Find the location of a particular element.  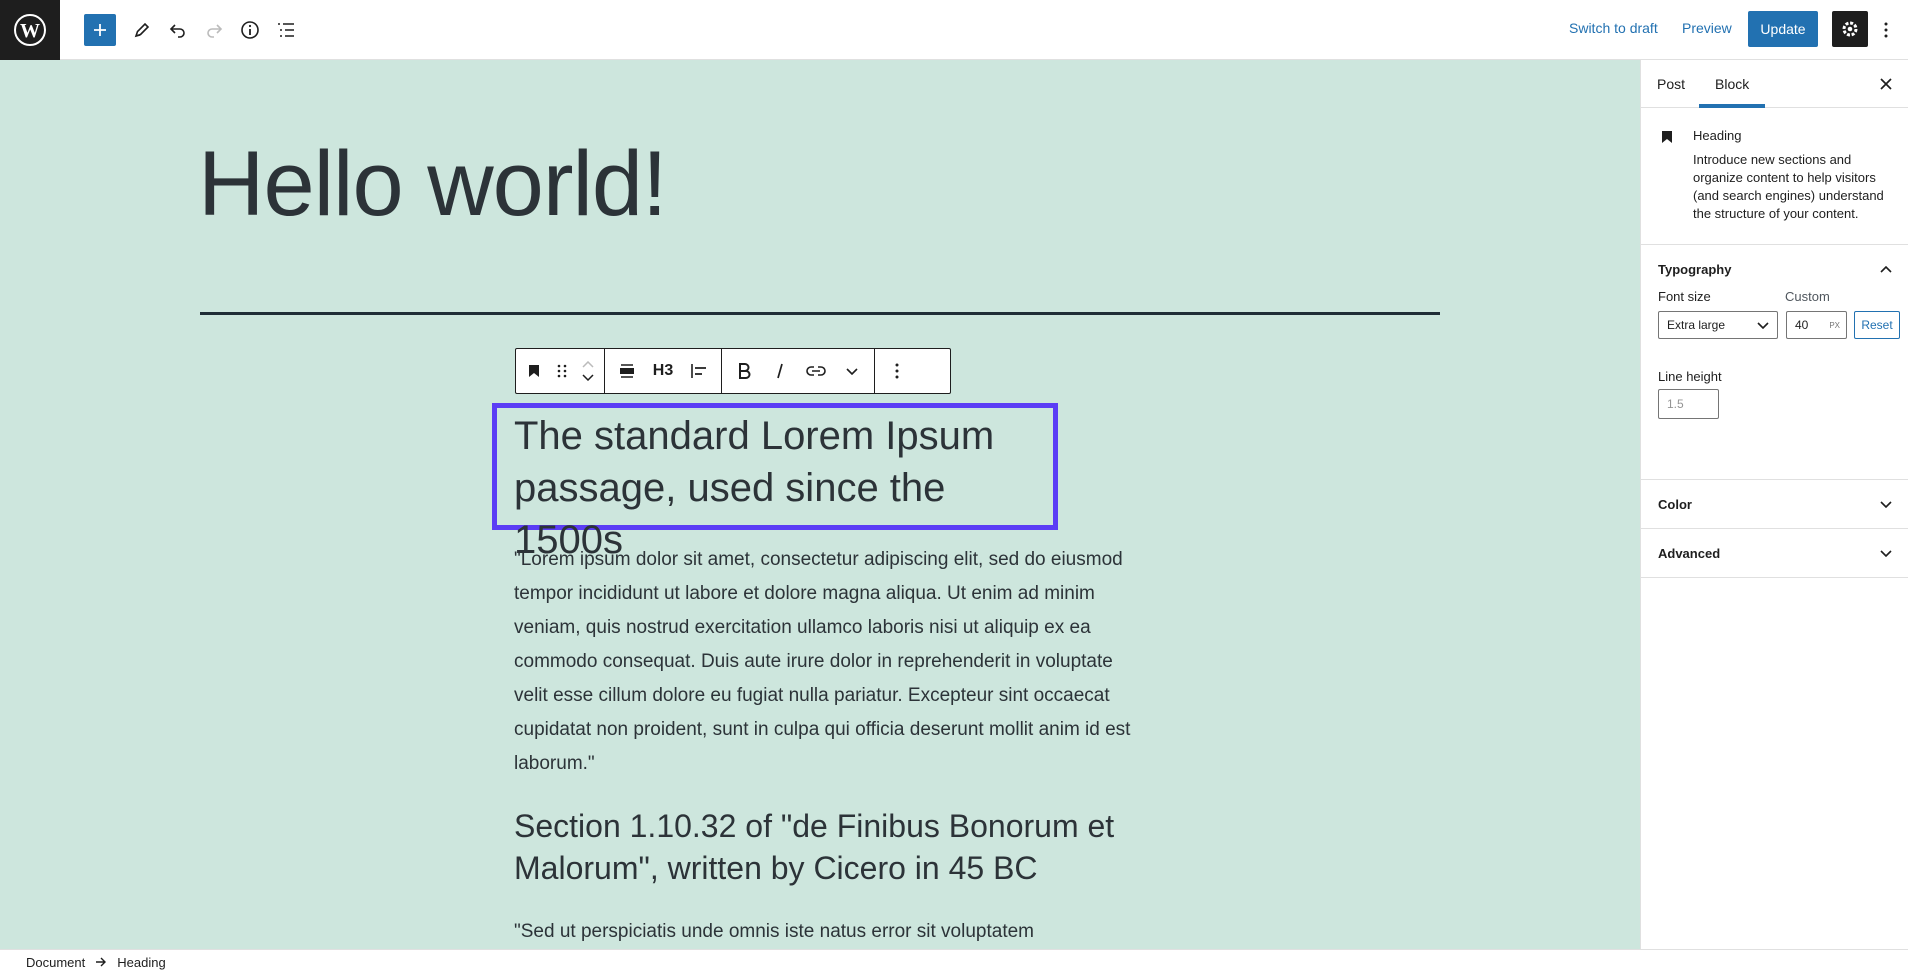

heading-level-button: H3 is located at coordinates (663, 371).